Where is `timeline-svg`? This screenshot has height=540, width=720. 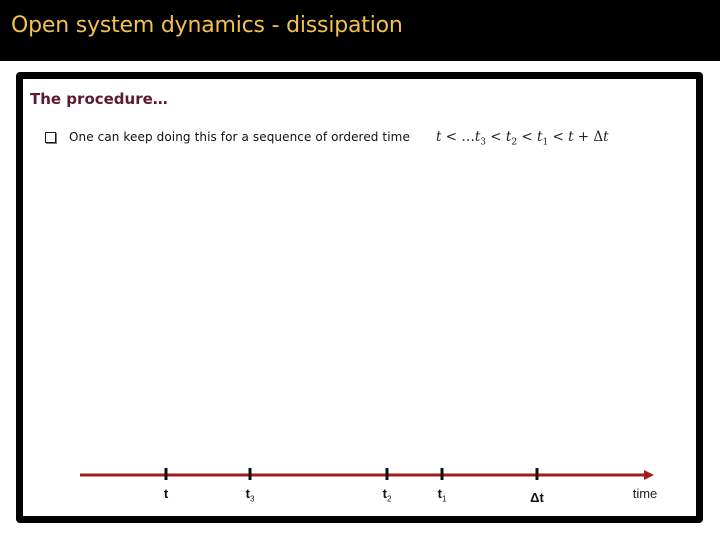 timeline-svg is located at coordinates (367, 474).